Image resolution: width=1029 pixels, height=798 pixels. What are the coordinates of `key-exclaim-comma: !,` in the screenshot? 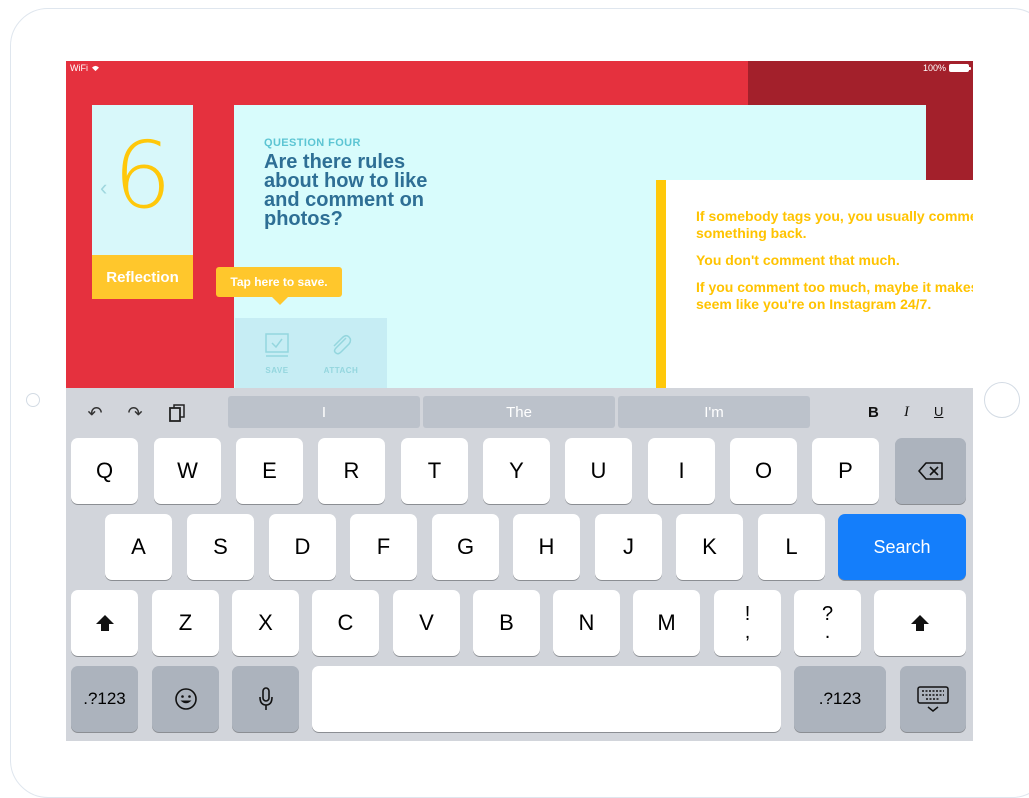 It's located at (747, 623).